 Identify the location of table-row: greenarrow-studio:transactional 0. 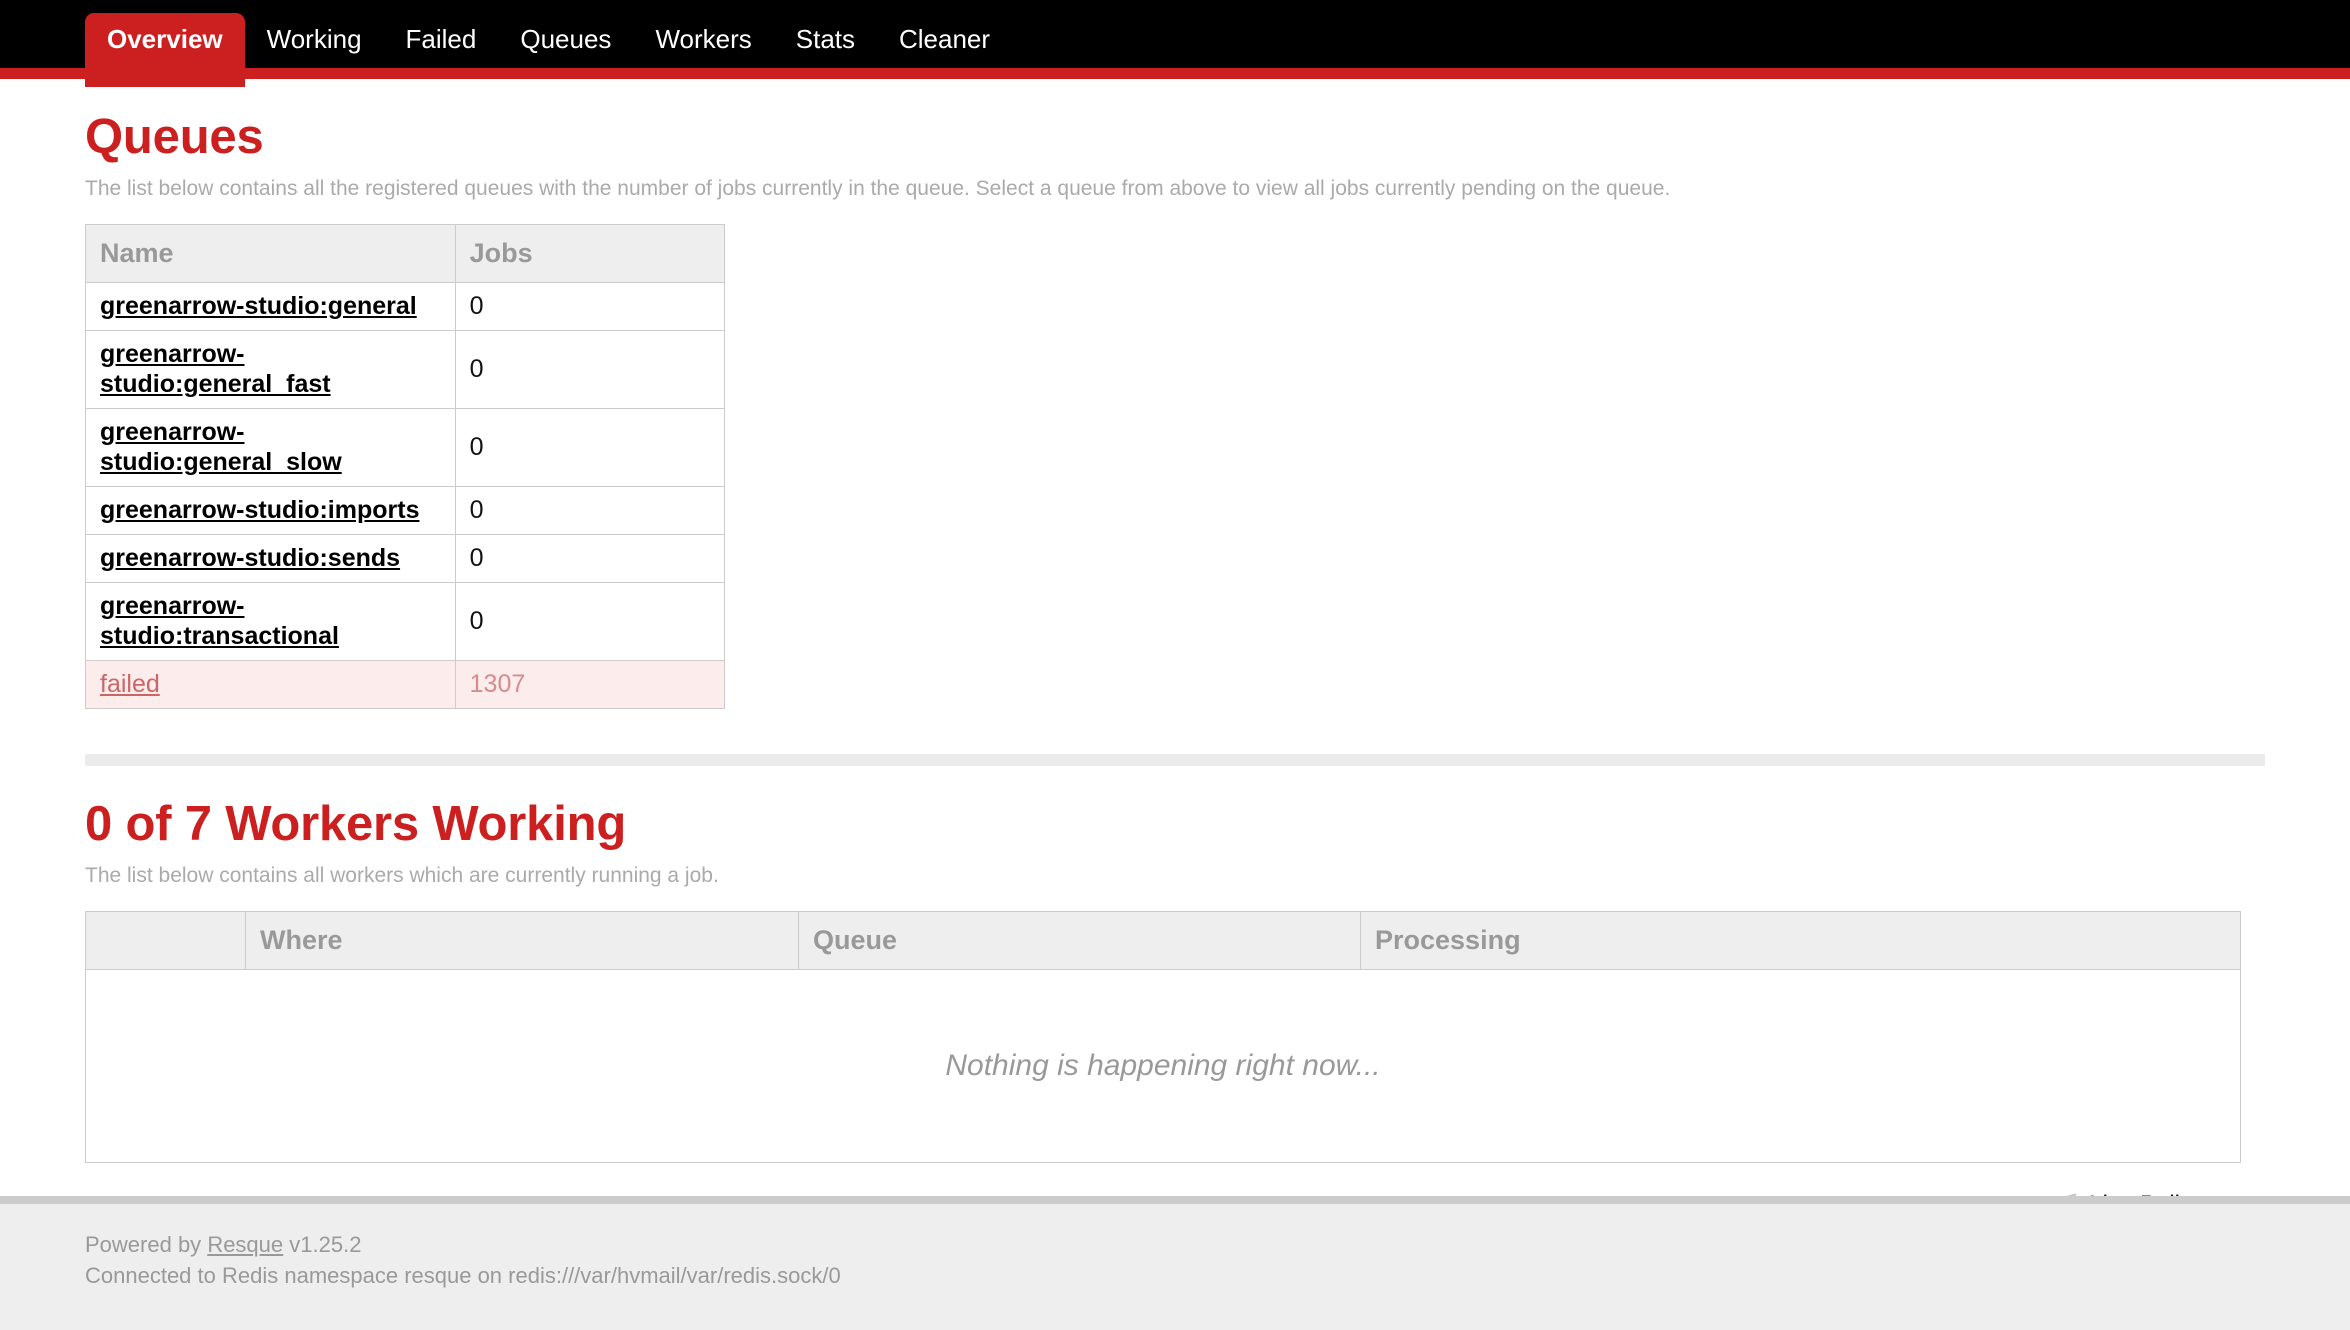
(405, 621).